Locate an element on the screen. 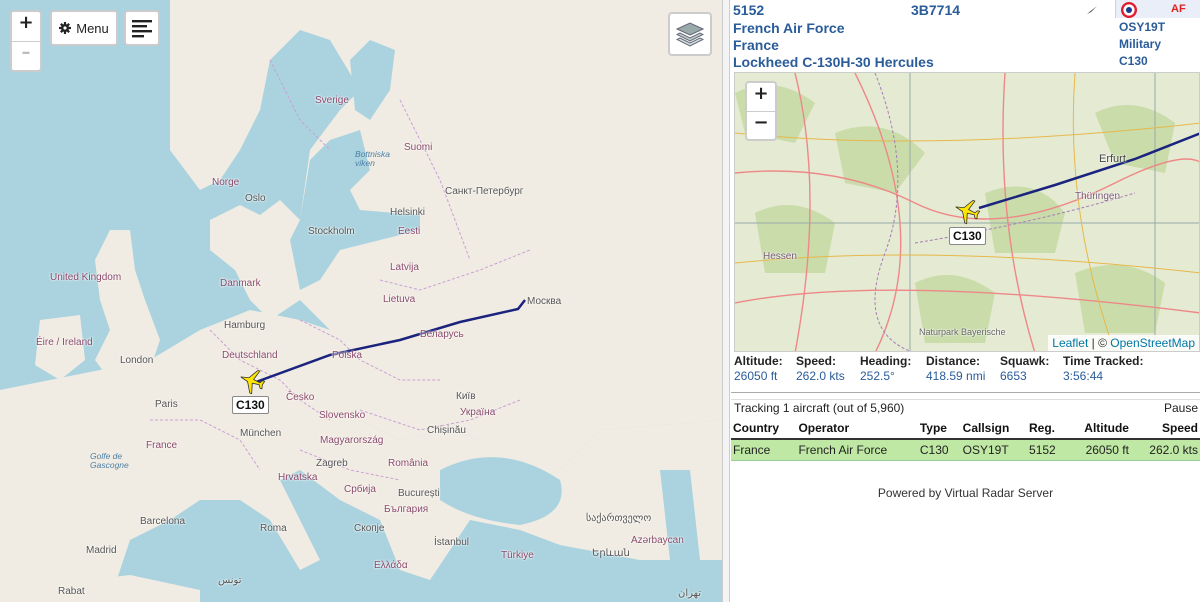 The image size is (1200, 602). cell-reg: 5152 is located at coordinates (1047, 450).